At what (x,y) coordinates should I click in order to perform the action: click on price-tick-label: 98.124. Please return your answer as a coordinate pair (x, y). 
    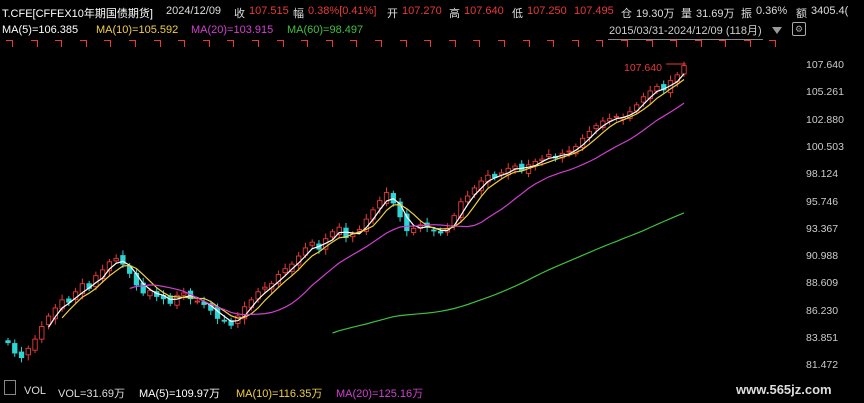
    Looking at the image, I should click on (822, 174).